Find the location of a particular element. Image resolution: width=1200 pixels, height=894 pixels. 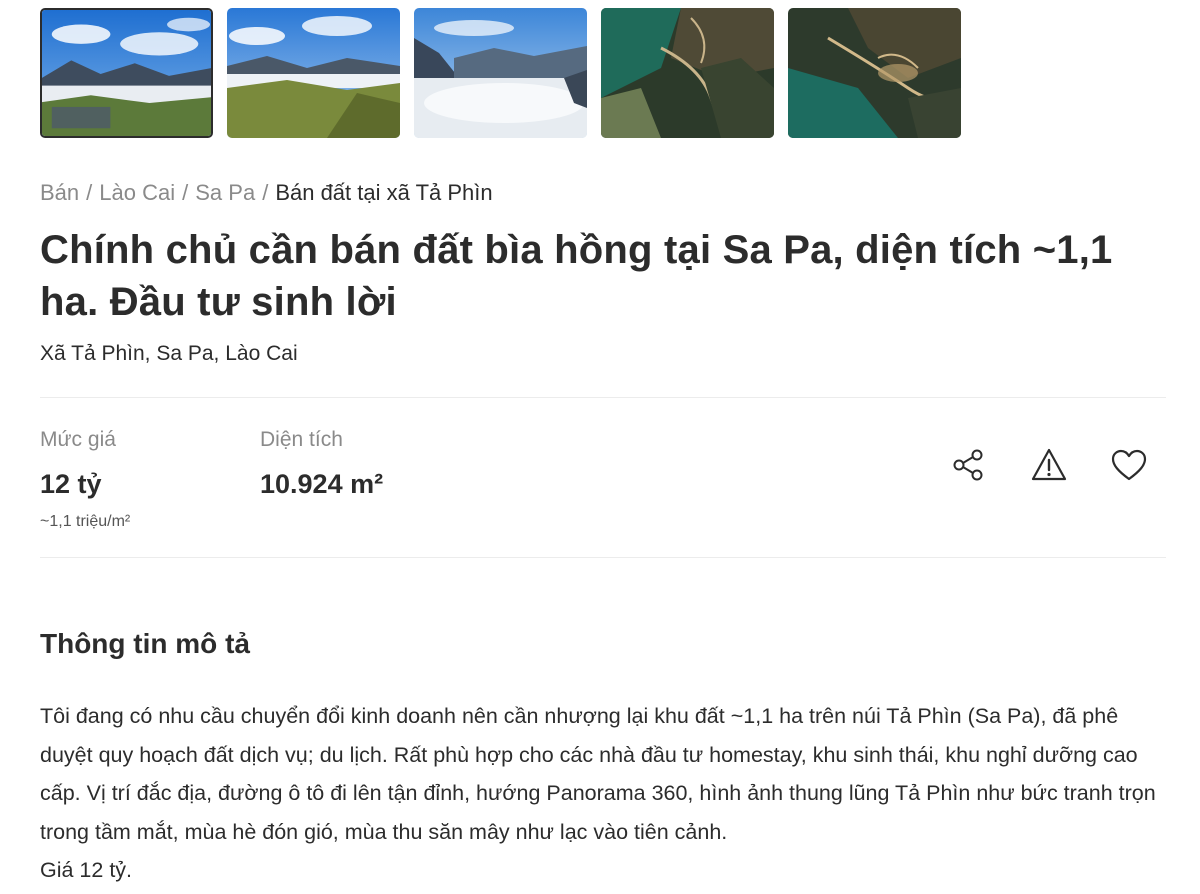

description-price-line: Giá 12 tỷ. is located at coordinates (86, 870).